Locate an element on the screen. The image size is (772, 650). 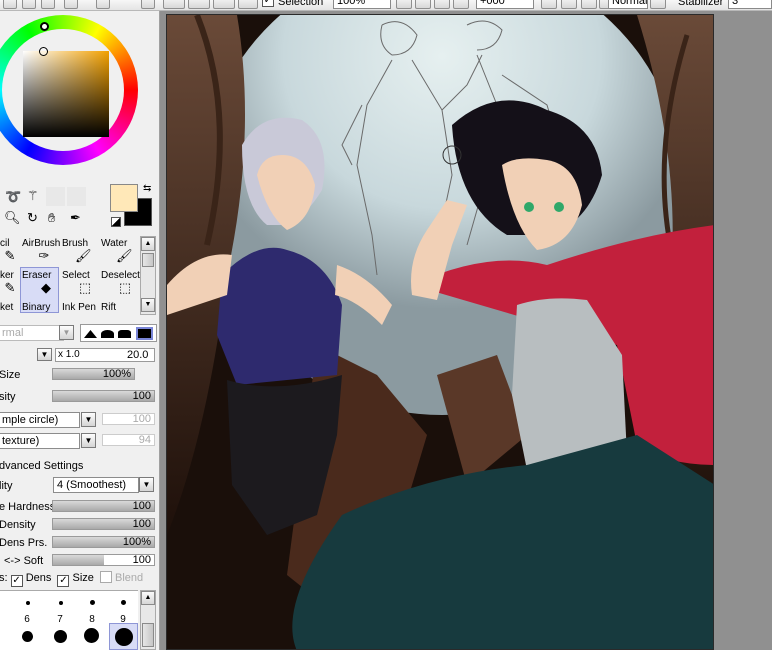
zoom-reset-button is located at coordinates (442, 4).